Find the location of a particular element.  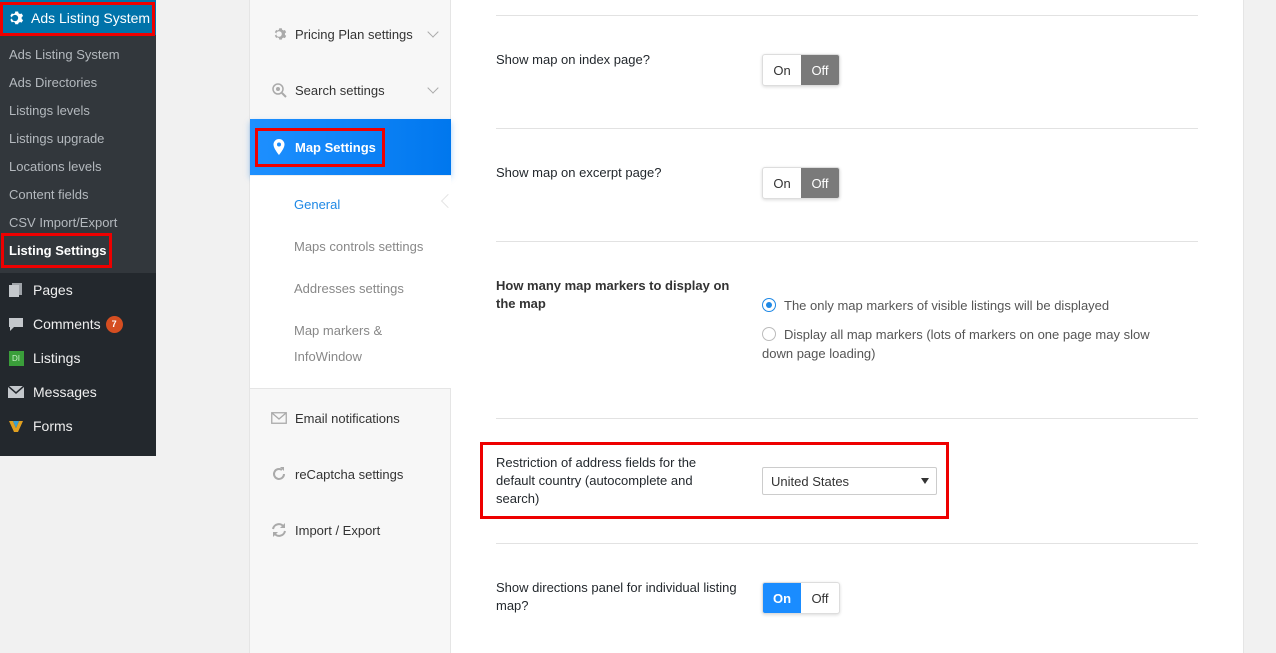

listings-icon-text: DI is located at coordinates (16, 358).